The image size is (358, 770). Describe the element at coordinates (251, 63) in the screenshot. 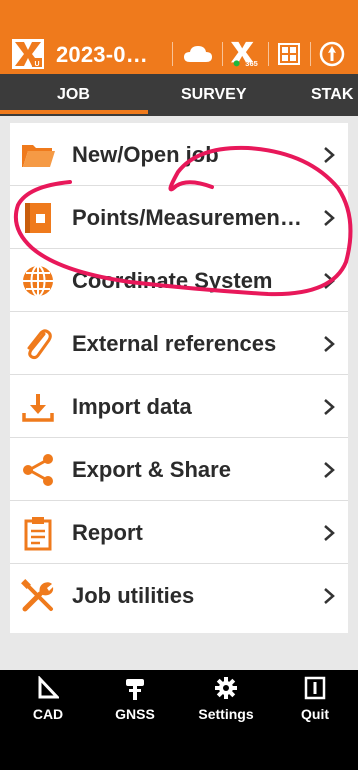

I see `x365-badge-text: 365` at that location.